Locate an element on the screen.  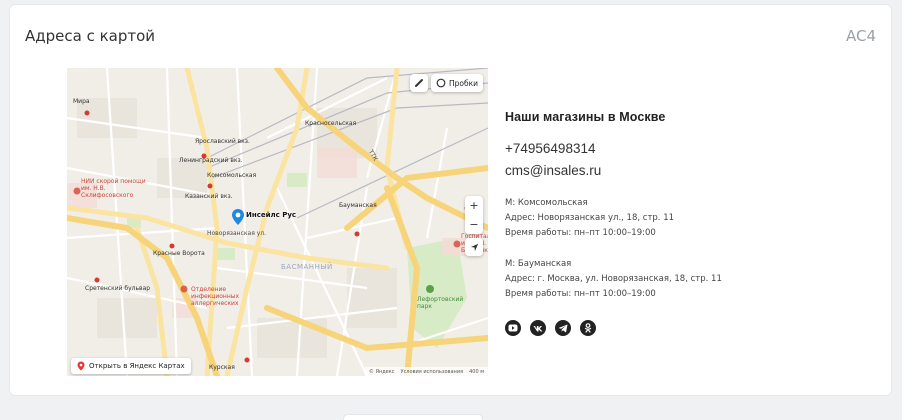
map-label-krasnye-vorota: Красные Ворота is located at coordinates (179, 253).